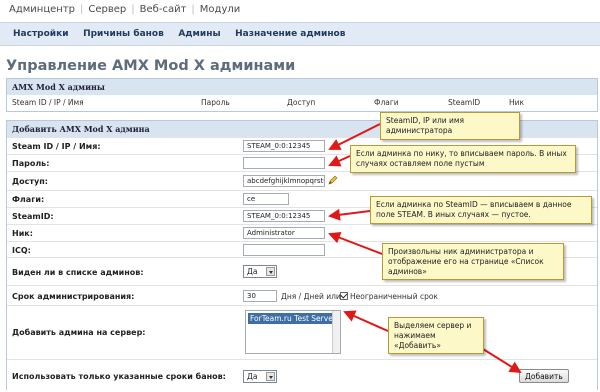 The height and width of the screenshot is (392, 600). I want to click on steamid-label: SteamID:, so click(33, 216).